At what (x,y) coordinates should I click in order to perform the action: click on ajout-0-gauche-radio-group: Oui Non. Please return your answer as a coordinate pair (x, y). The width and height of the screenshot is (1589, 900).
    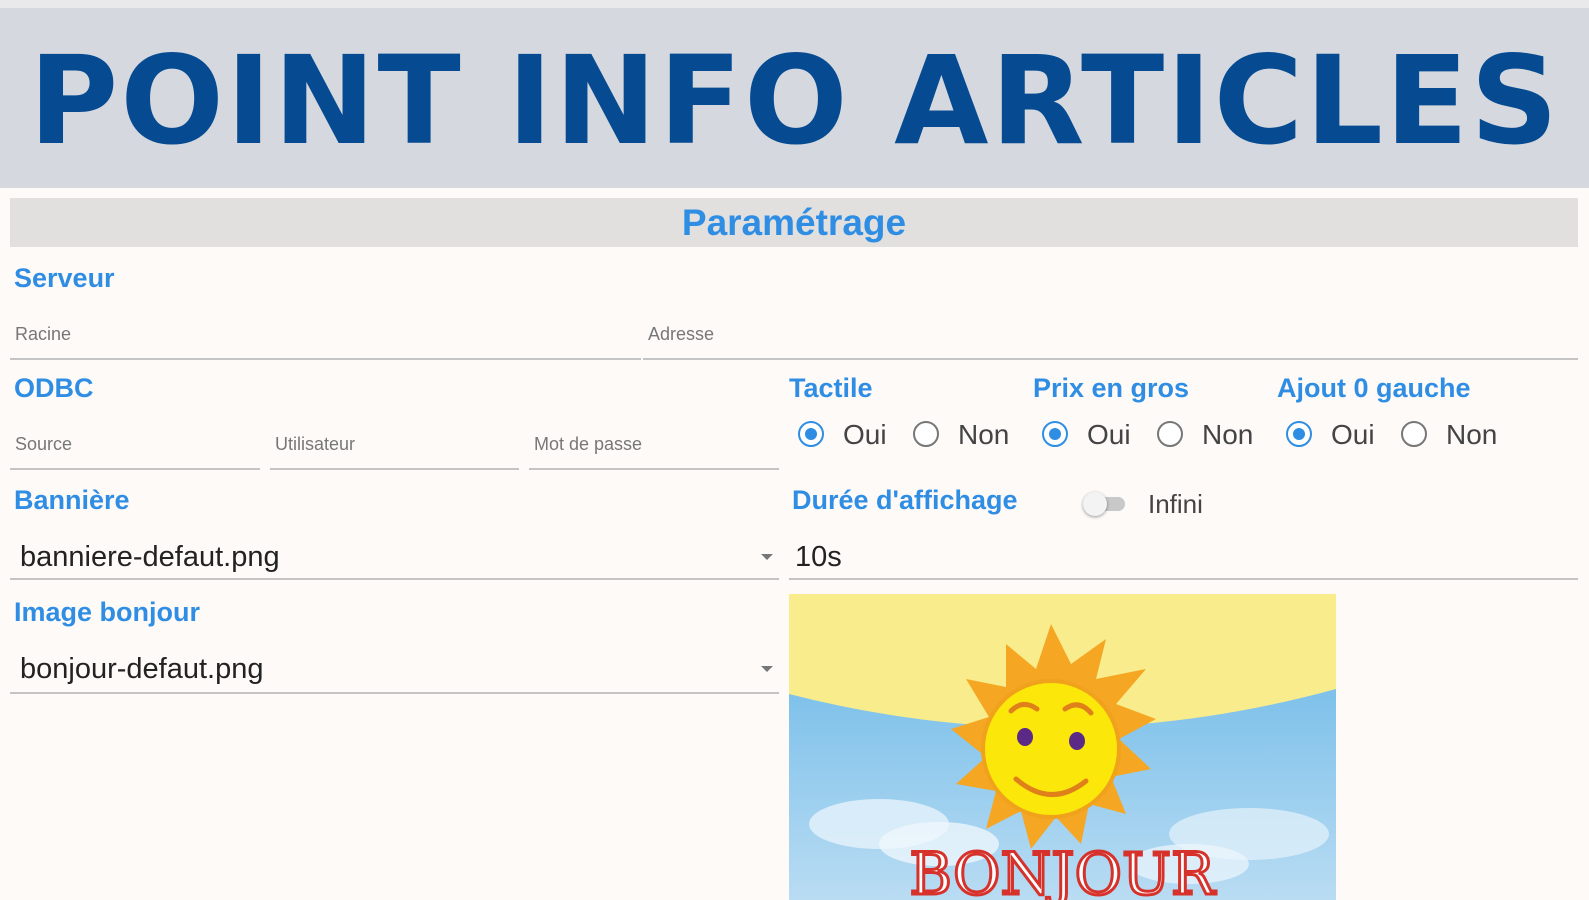
    Looking at the image, I should click on (1401, 436).